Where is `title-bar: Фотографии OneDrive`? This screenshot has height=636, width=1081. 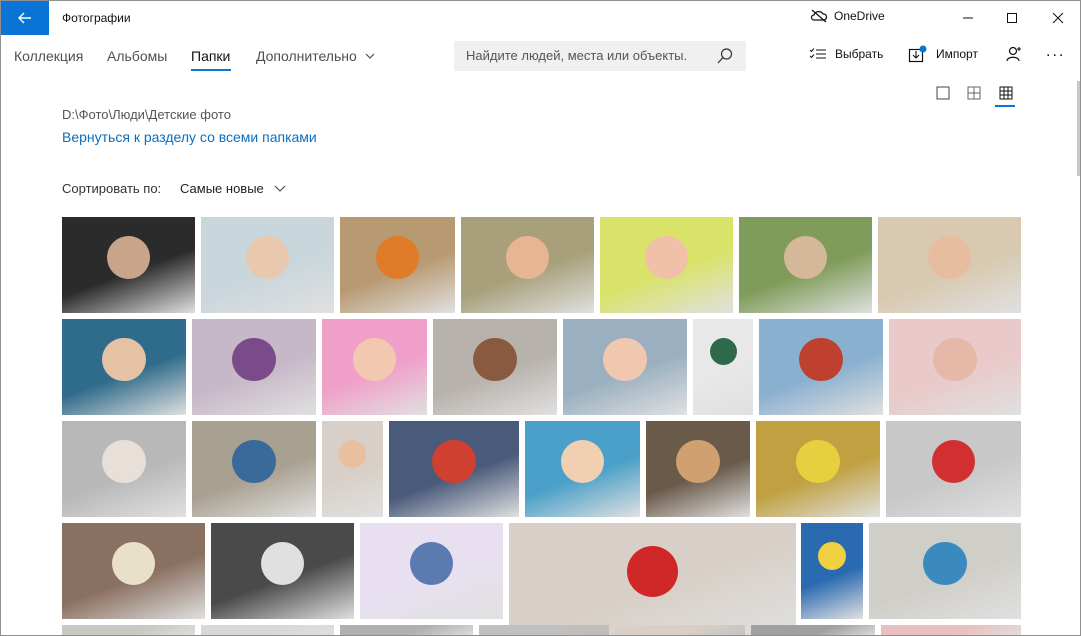 title-bar: Фотографии OneDrive is located at coordinates (540, 18).